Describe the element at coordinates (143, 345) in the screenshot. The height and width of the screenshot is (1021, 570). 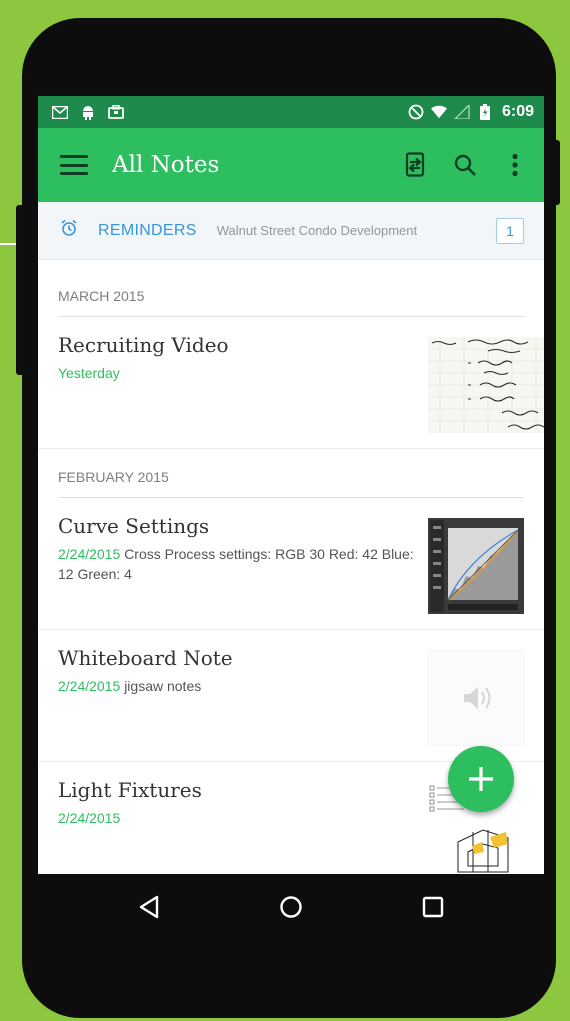
I see `note-title: Recruiting Video` at that location.